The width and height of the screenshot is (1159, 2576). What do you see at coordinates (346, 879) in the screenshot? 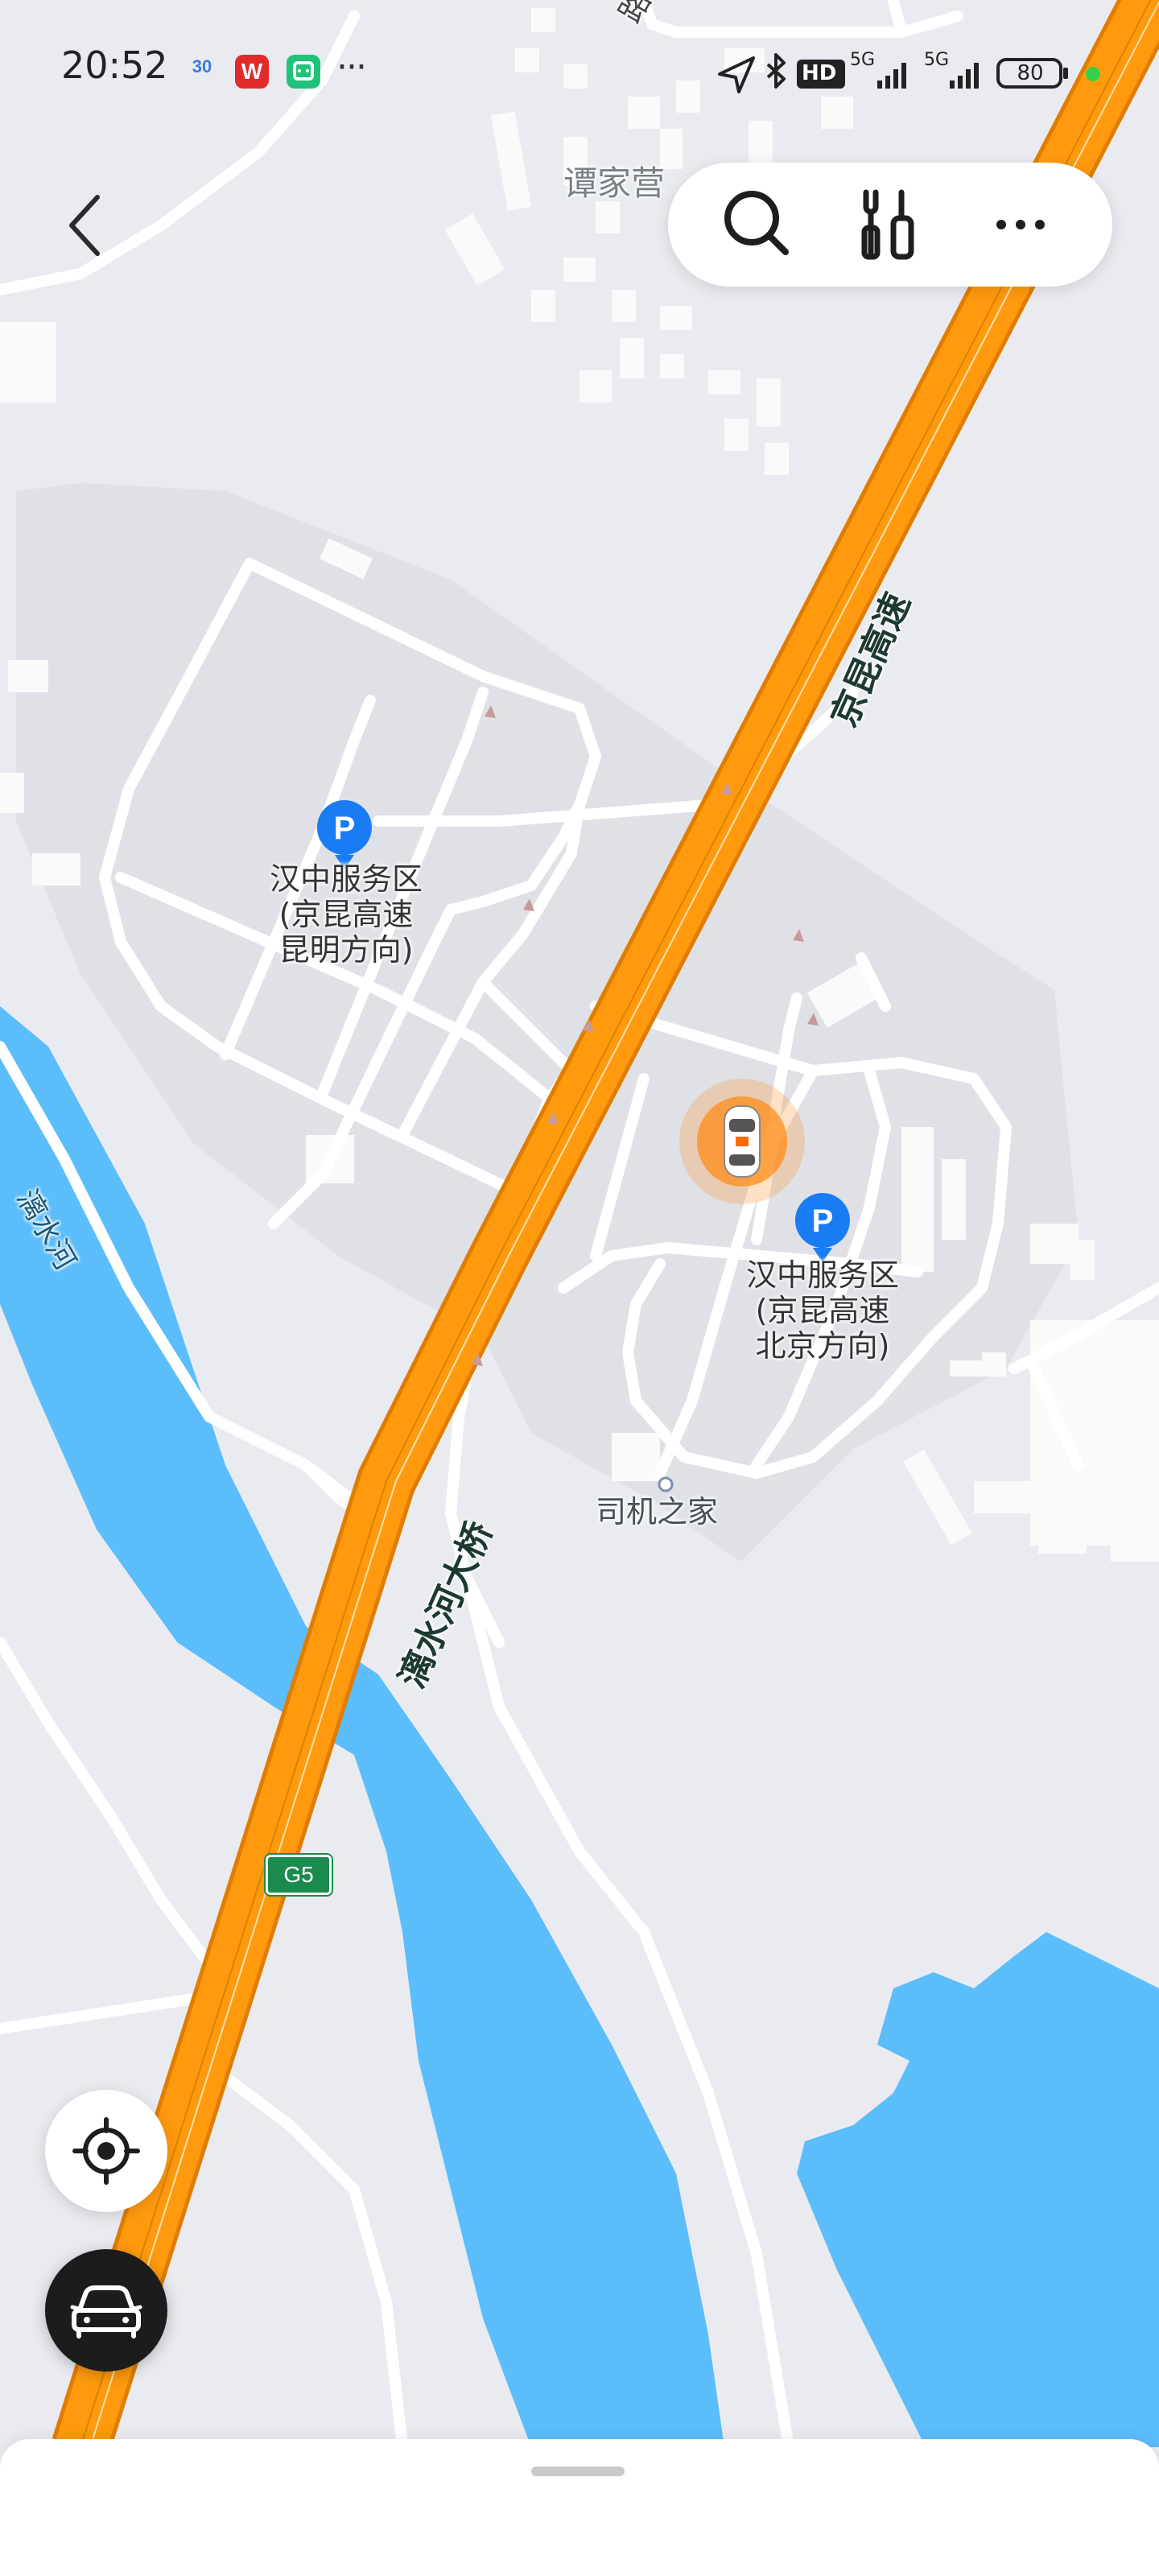
I see `service-area-west-line1: 汉中服务区` at bounding box center [346, 879].